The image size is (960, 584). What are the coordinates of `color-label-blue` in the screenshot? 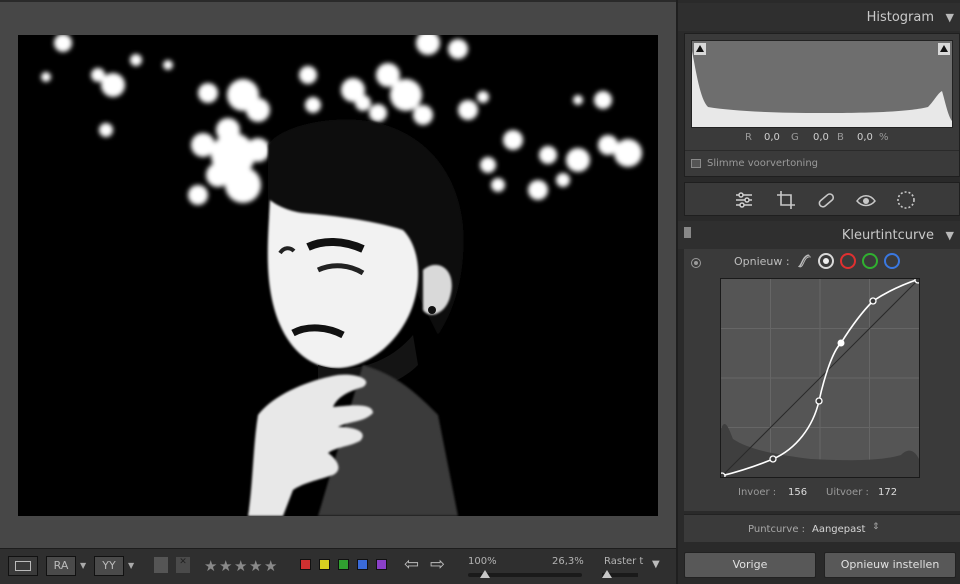 It's located at (362, 564).